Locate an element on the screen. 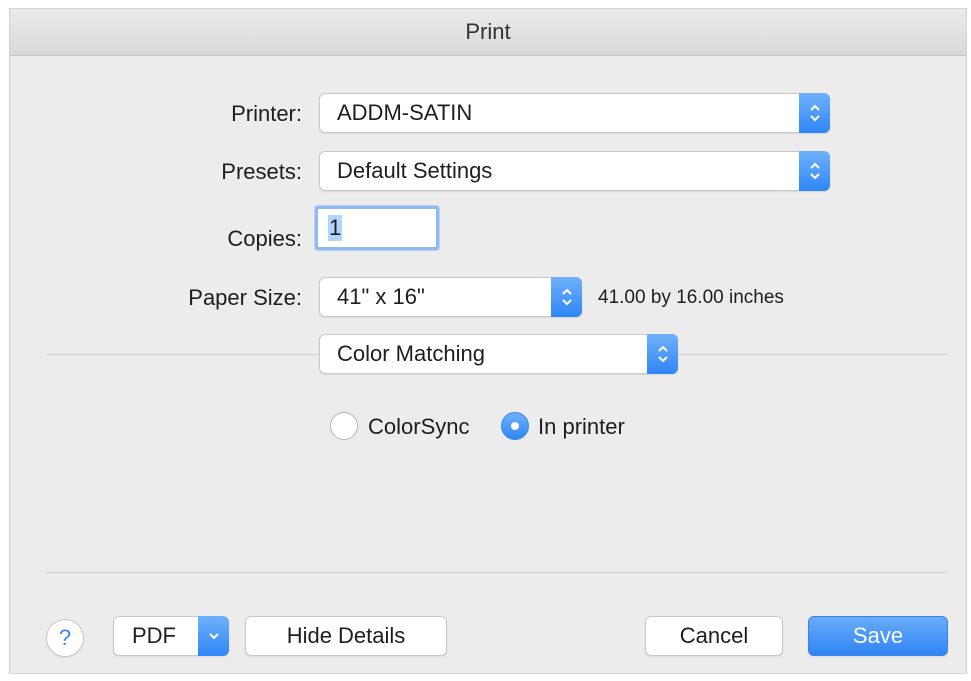 Image resolution: width=971 pixels, height=681 pixels. paper-size-label: Paper Size: is located at coordinates (245, 297).